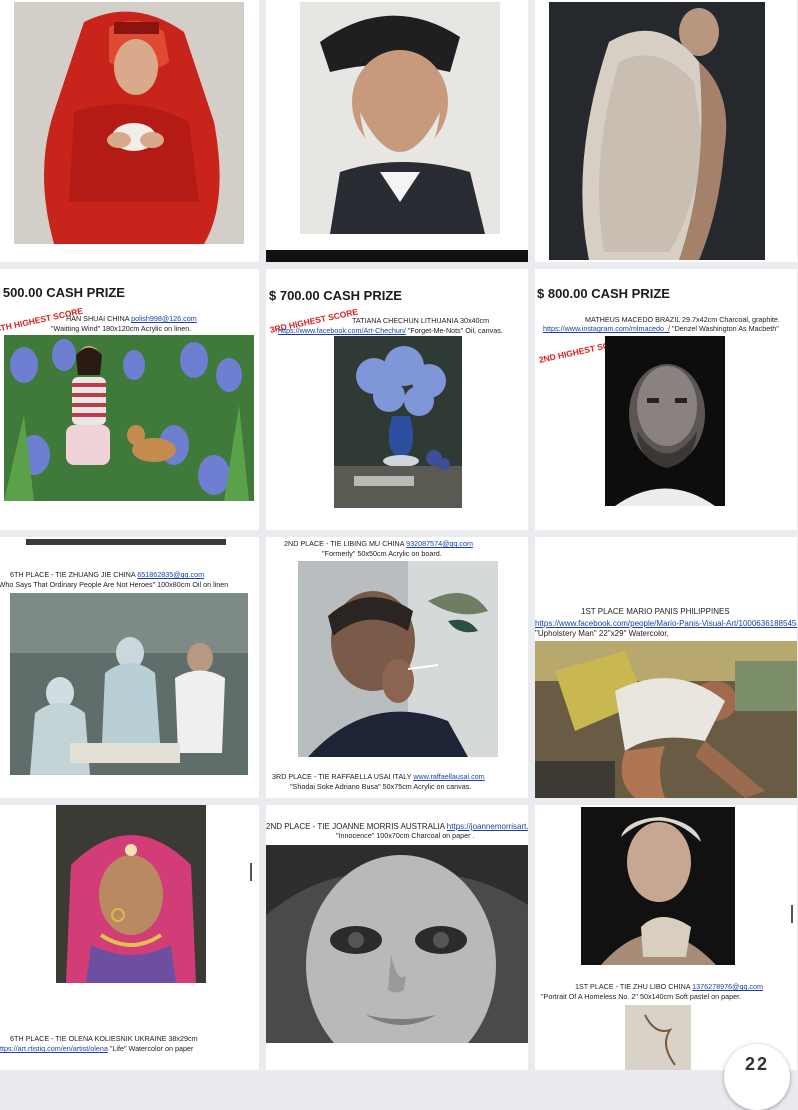  What do you see at coordinates (725, 328) in the screenshot?
I see `artwork-details: "Denzel Washington As Macbeth"` at bounding box center [725, 328].